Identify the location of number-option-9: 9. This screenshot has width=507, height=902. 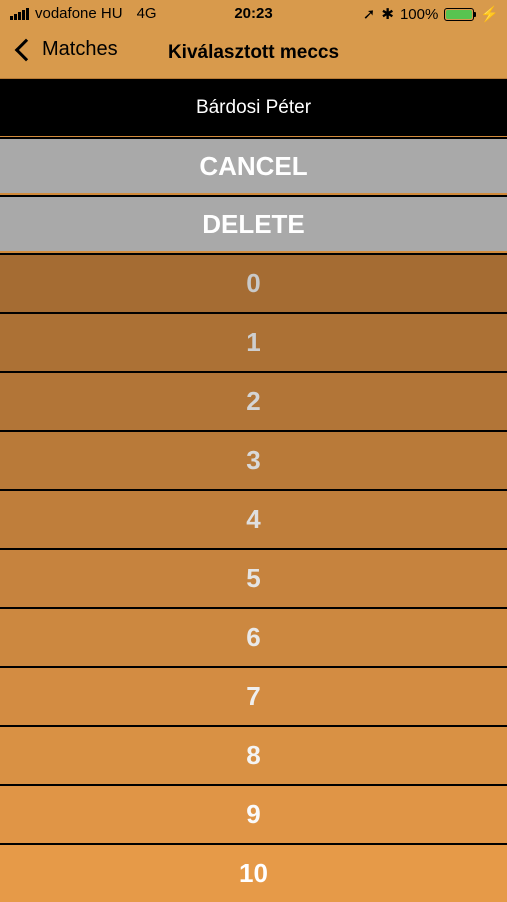
(253, 813).